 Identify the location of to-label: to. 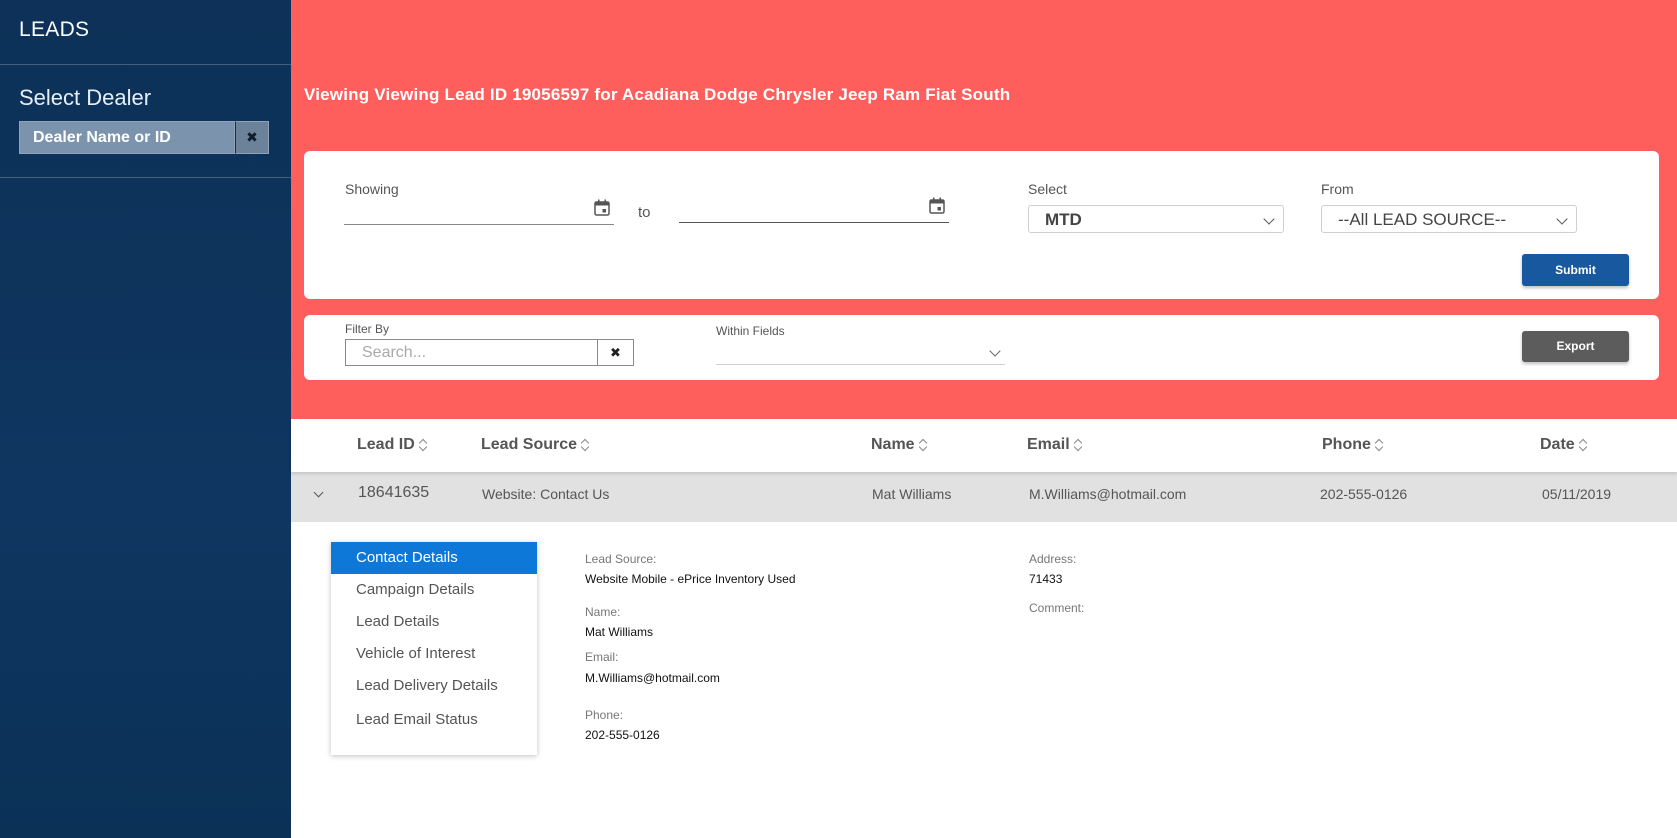
(644, 212).